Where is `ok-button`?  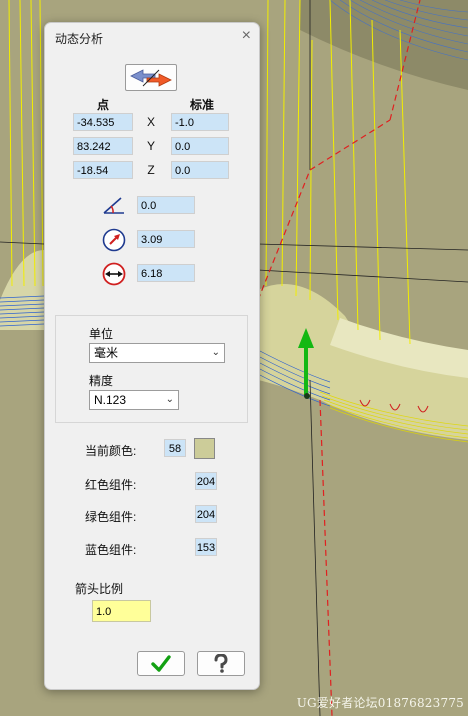 ok-button is located at coordinates (161, 663).